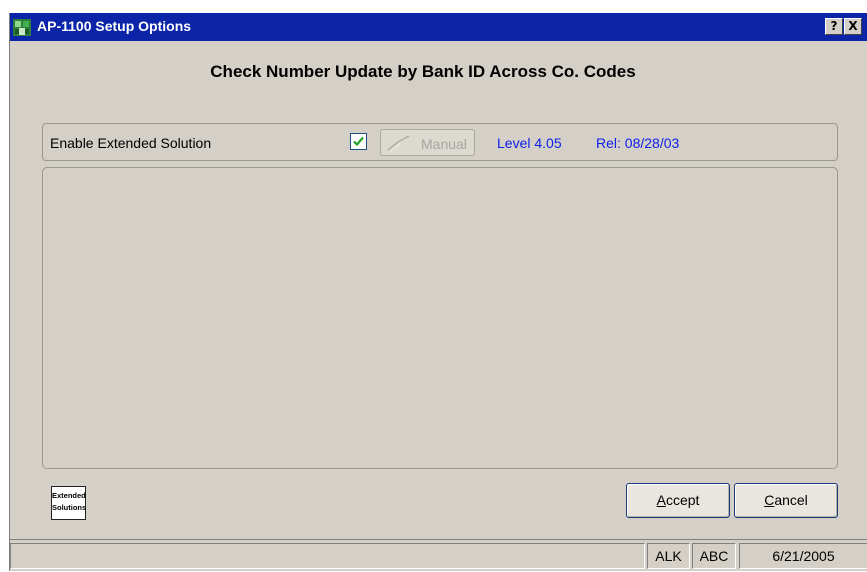 This screenshot has width=867, height=572. I want to click on enable-extended-solution-checkbox, so click(358, 141).